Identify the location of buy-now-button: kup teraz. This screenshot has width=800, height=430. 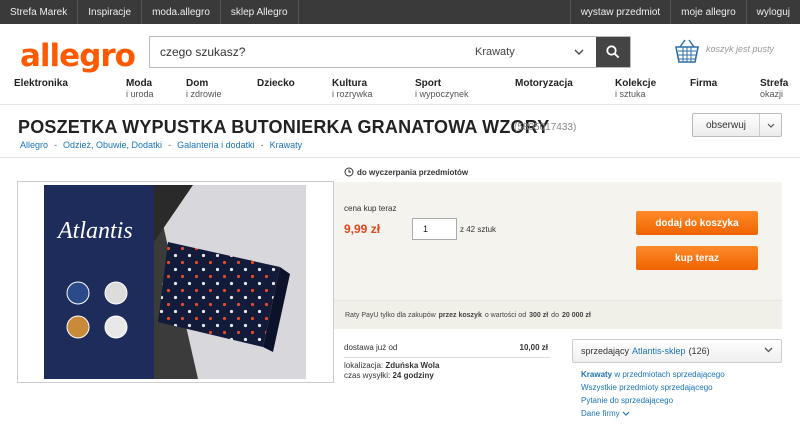
(697, 258).